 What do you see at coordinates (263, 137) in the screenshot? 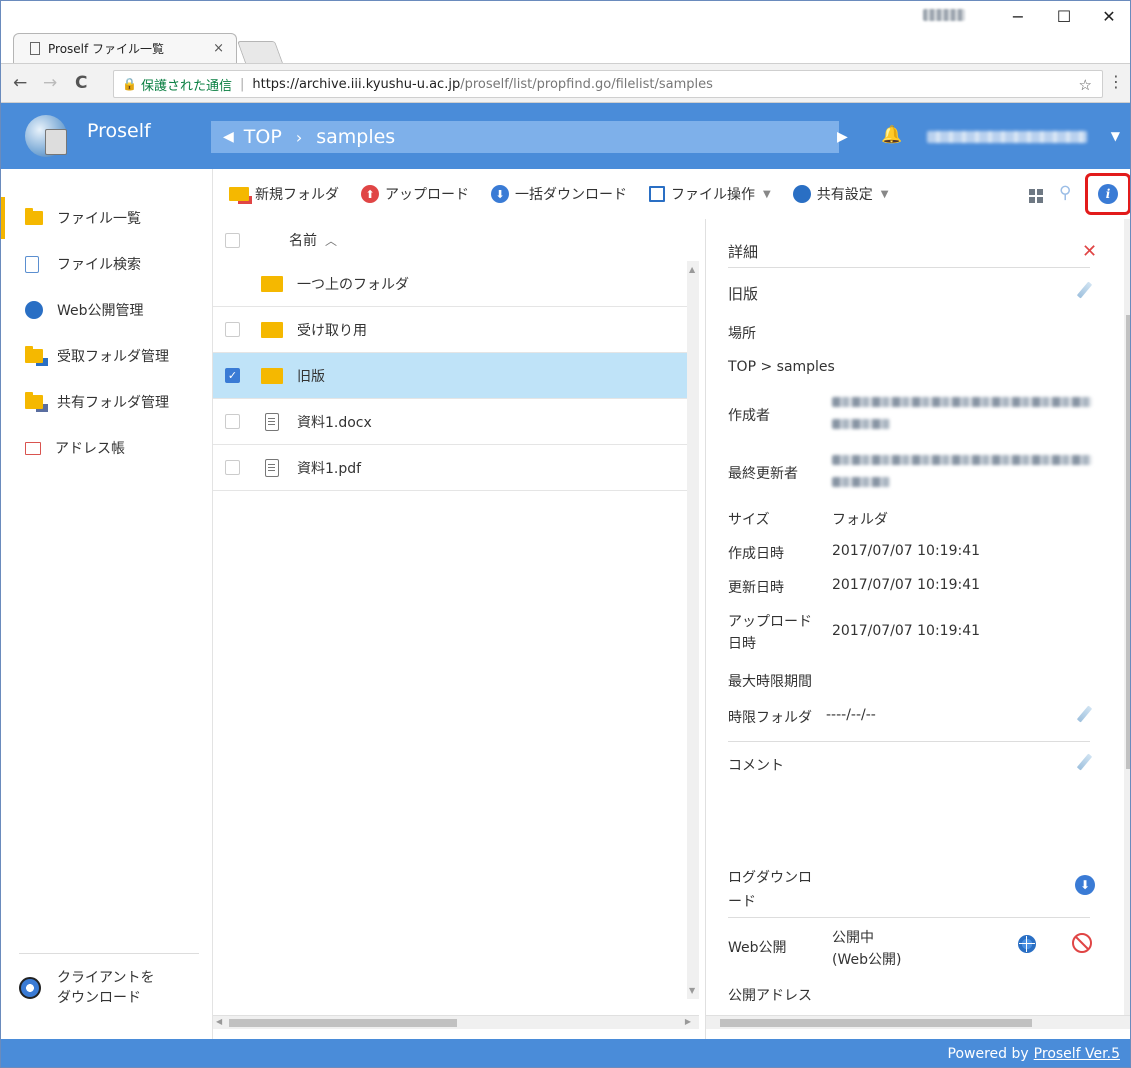
I see `breadcrumb-top: TOP` at bounding box center [263, 137].